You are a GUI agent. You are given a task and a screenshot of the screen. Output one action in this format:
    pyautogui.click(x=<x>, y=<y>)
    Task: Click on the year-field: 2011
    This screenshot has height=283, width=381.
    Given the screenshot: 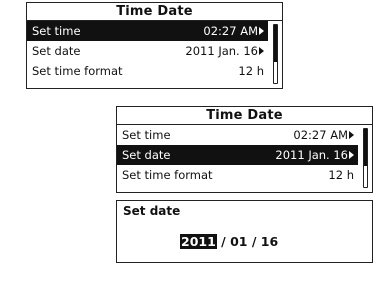 What is the action you would take?
    pyautogui.click(x=198, y=241)
    